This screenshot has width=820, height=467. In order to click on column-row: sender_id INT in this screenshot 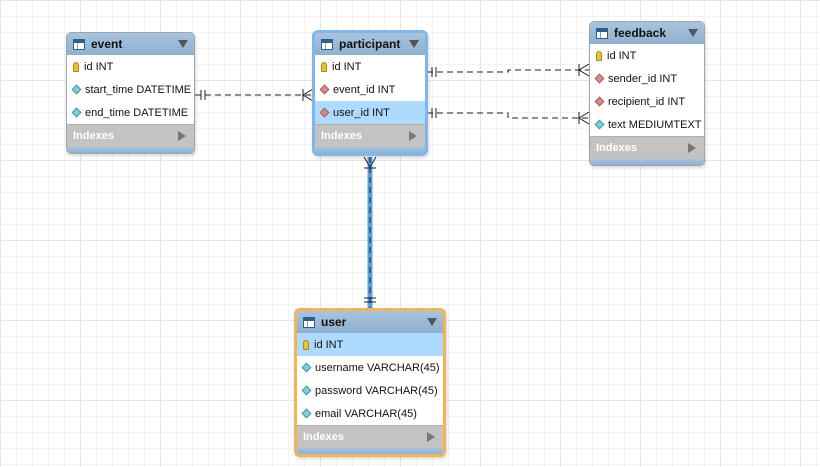, I will do `click(647, 78)`.